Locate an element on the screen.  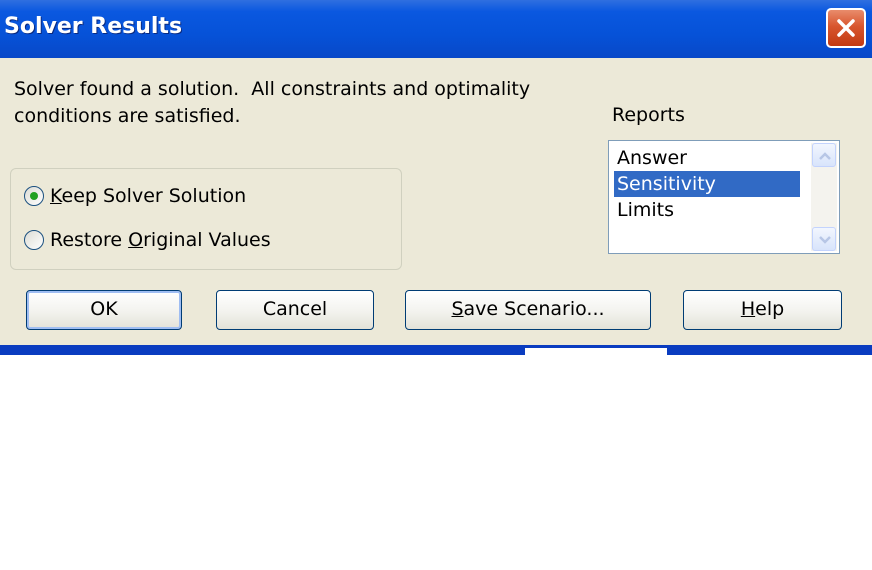
help-button: Help is located at coordinates (762, 310).